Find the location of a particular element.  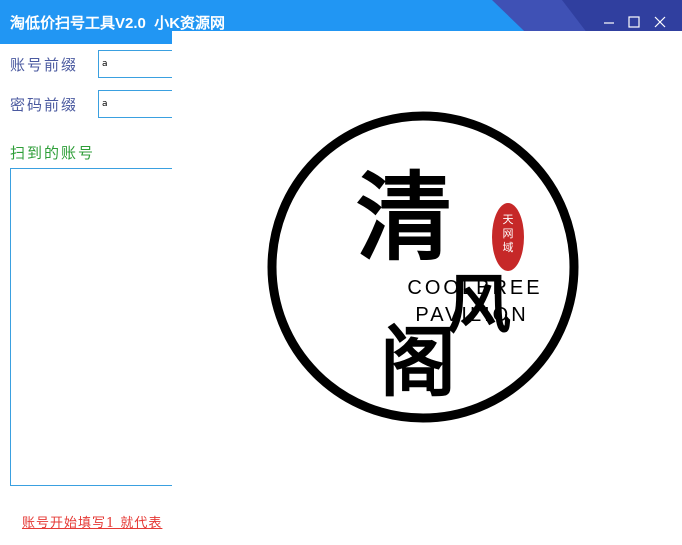

close-icon is located at coordinates (660, 22).